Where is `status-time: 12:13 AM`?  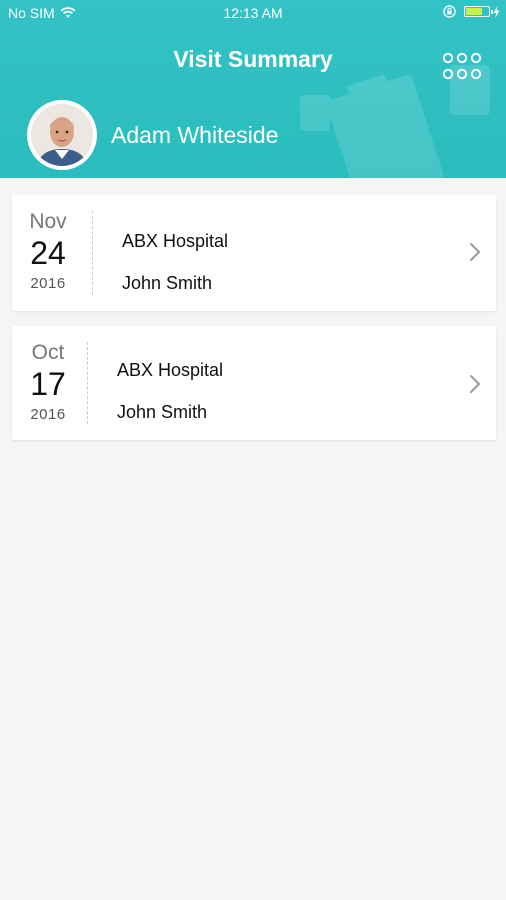
status-time: 12:13 AM is located at coordinates (253, 13).